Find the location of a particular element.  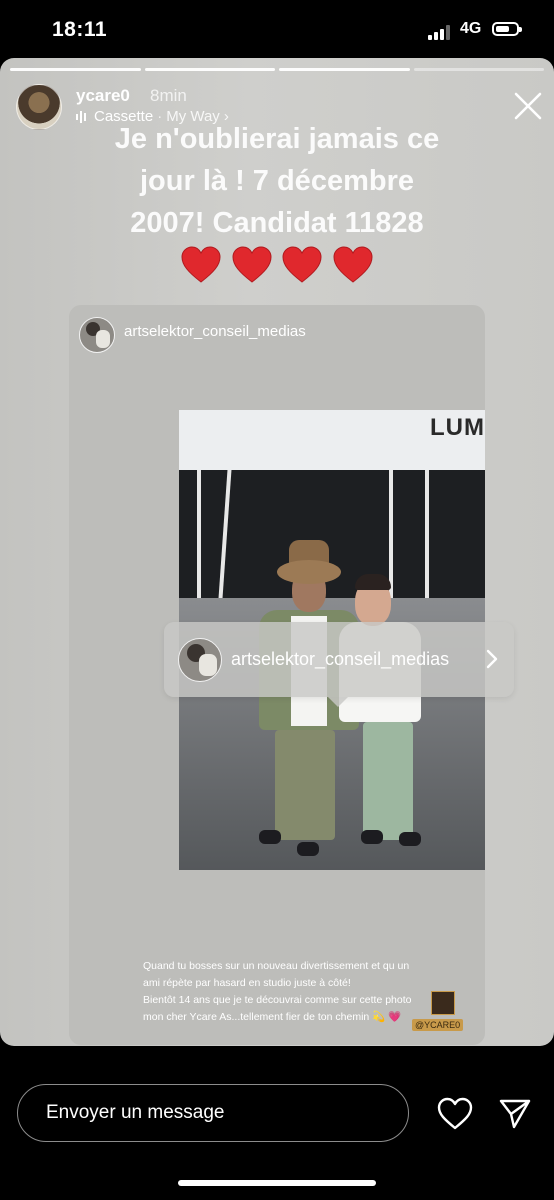

caption-line: 2007! Candidat 11828 is located at coordinates (277, 223).